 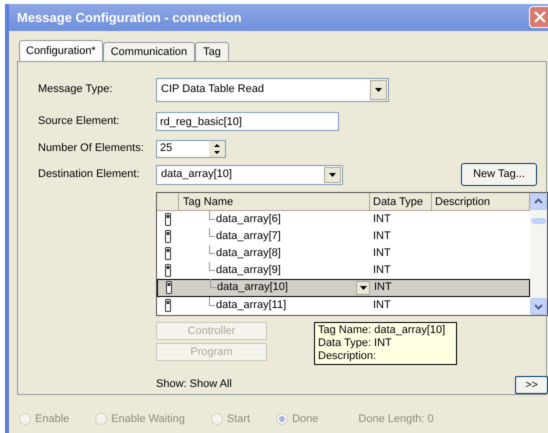 I want to click on tag-name: data_array[7], so click(x=248, y=236).